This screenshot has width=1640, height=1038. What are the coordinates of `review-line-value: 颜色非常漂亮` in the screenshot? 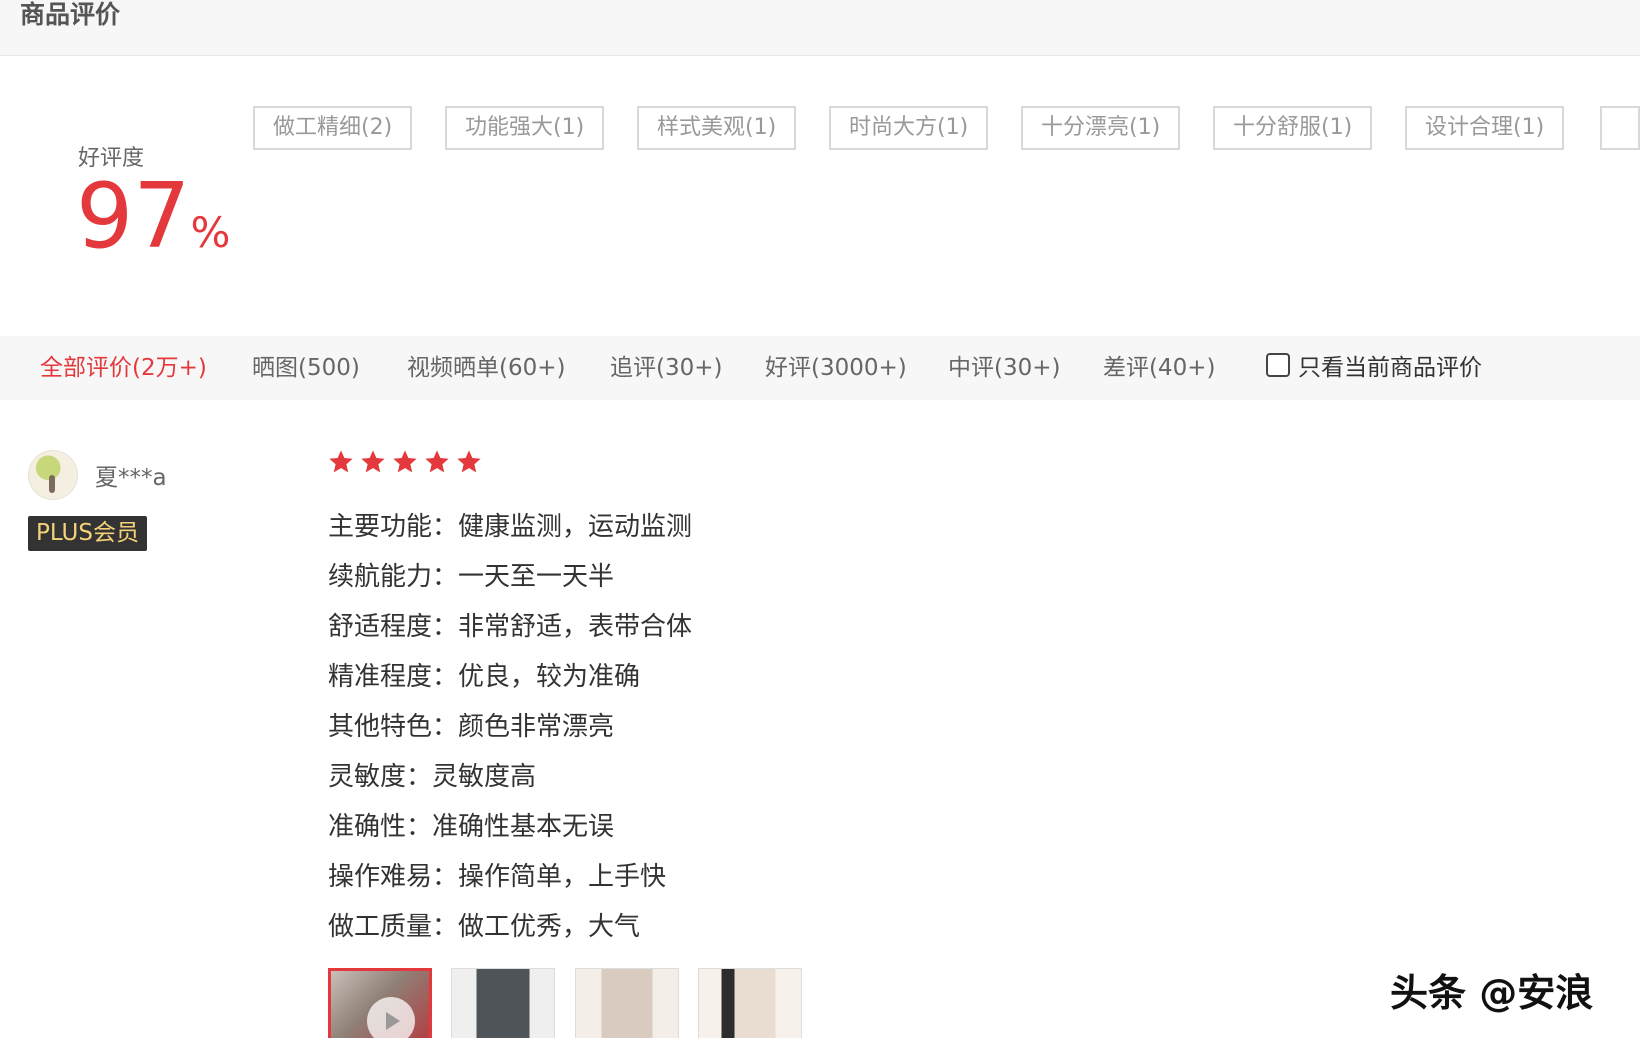 It's located at (536, 727).